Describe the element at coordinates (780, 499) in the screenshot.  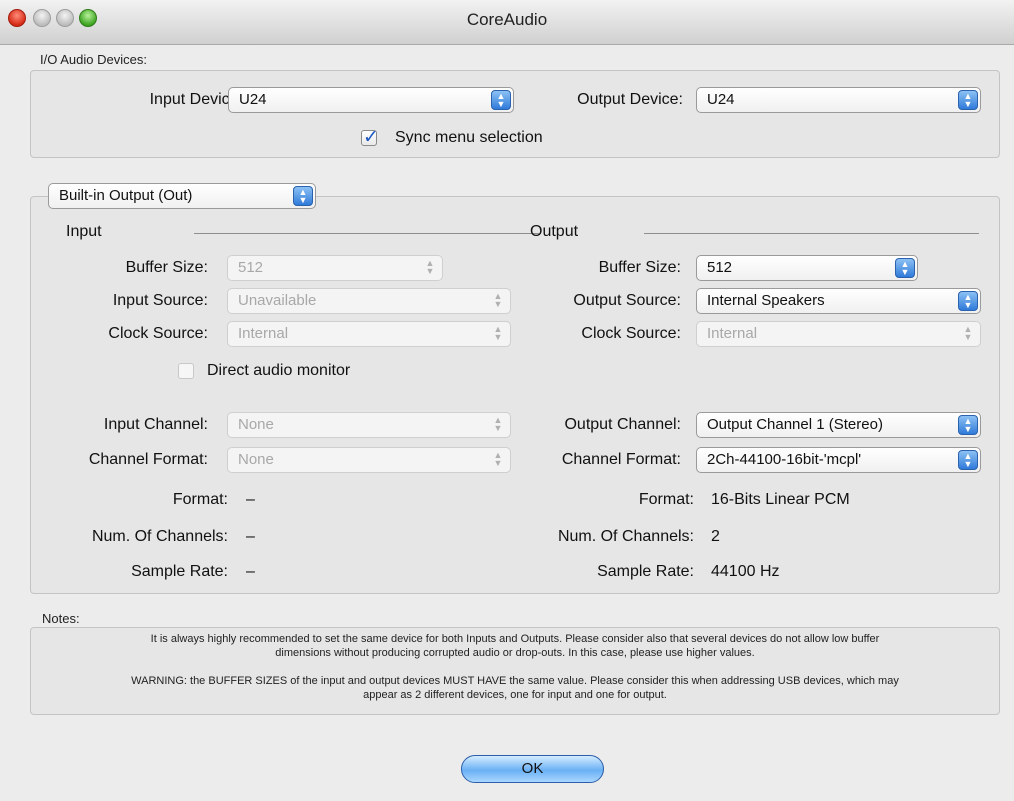
I see `output-format-value: 16-Bits Linear PCM` at that location.